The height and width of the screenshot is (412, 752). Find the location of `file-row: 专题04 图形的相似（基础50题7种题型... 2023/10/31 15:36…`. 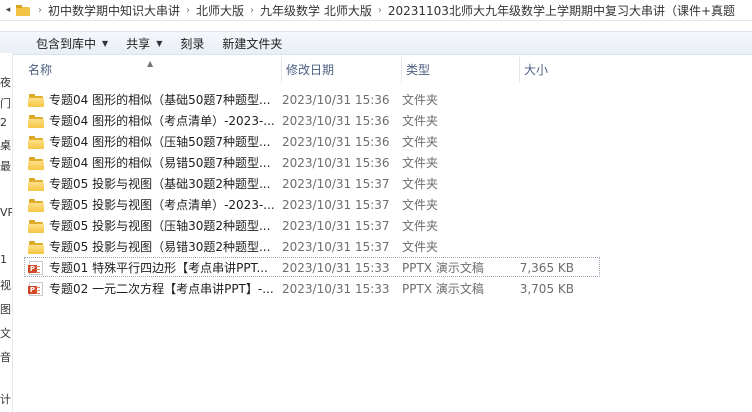

file-row: 专题04 图形的相似（基础50题7种题型... 2023/10/31 15:36… is located at coordinates (324, 99).